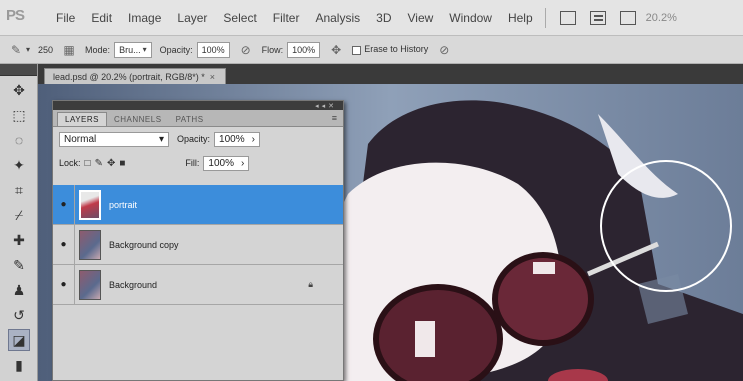 The image size is (743, 381). I want to click on layer-opacity-field: 100% ›, so click(237, 139).